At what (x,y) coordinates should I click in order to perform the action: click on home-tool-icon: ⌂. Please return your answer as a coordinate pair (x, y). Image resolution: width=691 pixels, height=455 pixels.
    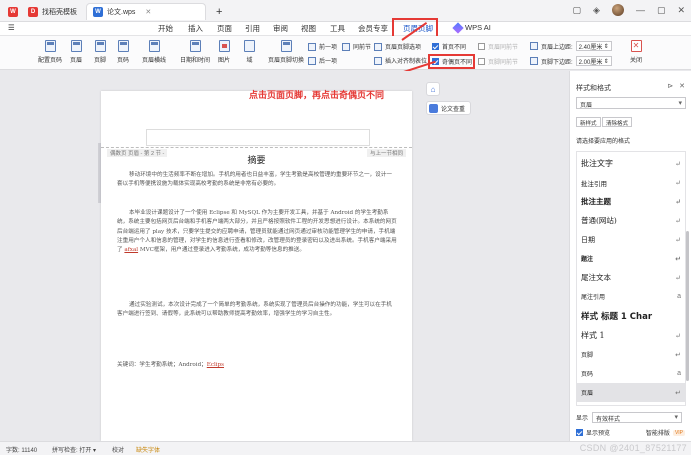
    Looking at the image, I should click on (433, 89).